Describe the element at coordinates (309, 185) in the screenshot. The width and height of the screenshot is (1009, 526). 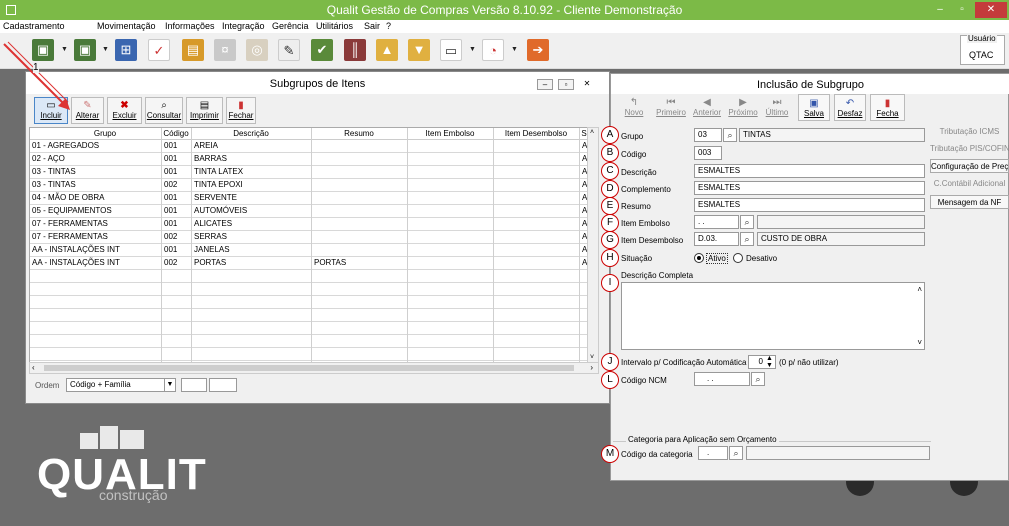
I see `table-row: 03 - TINTAS 002 TINTA EPOXI A` at that location.